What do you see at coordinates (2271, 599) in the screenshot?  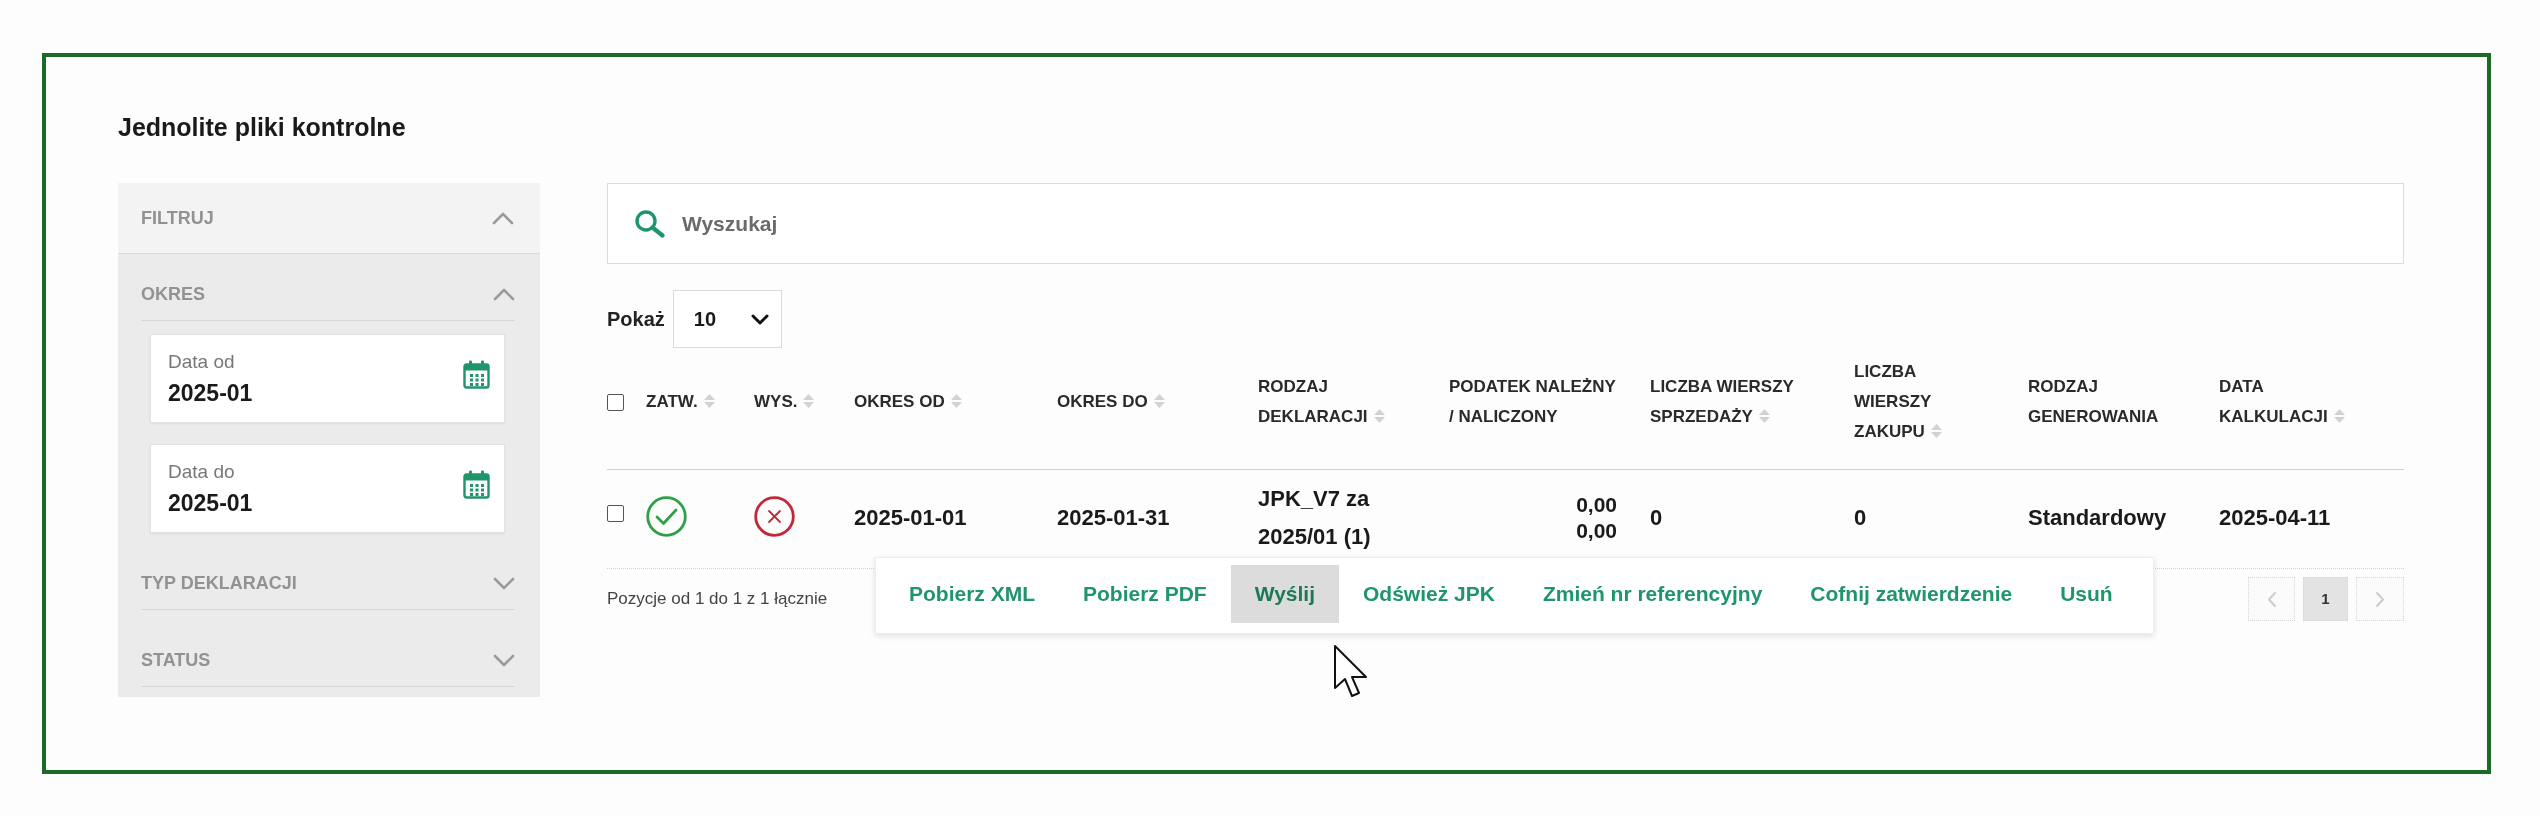 I see `chevron-left-icon` at bounding box center [2271, 599].